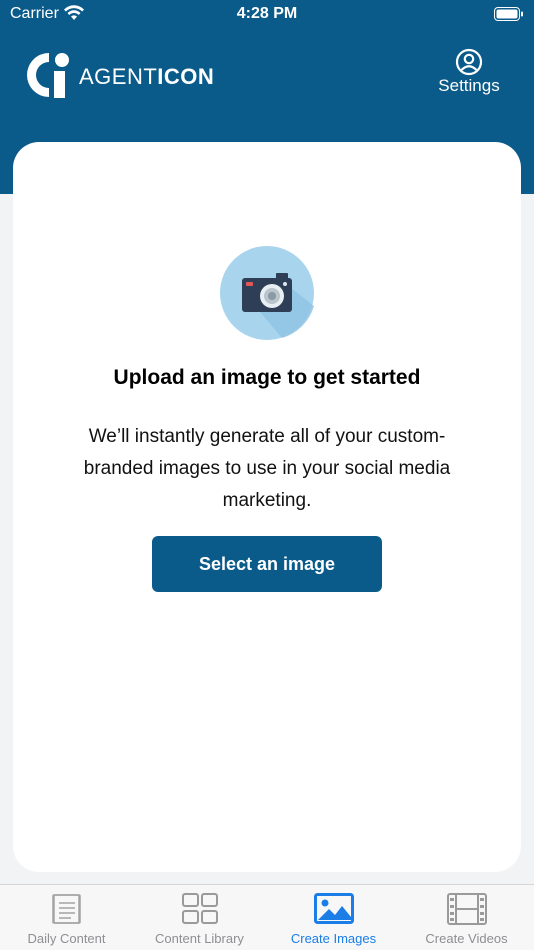 The image size is (534, 950). I want to click on tab-label-create-images: Create Images, so click(333, 938).